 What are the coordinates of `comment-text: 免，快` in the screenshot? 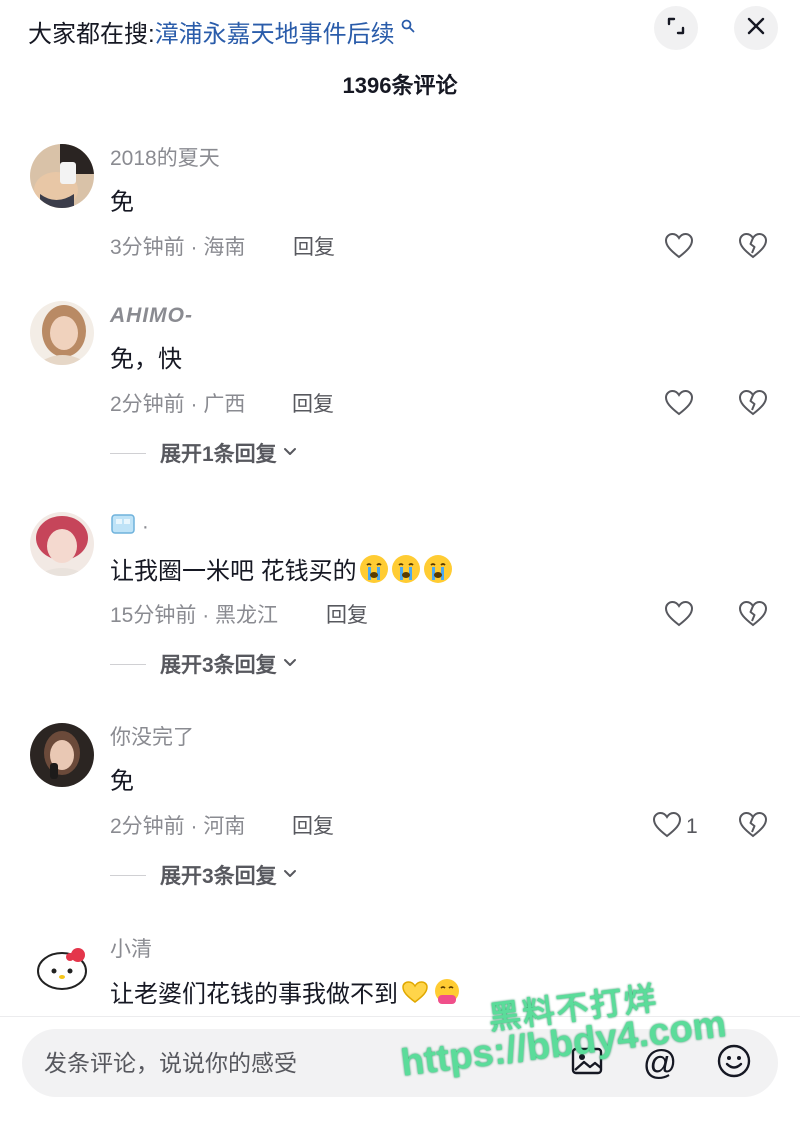 It's located at (146, 359).